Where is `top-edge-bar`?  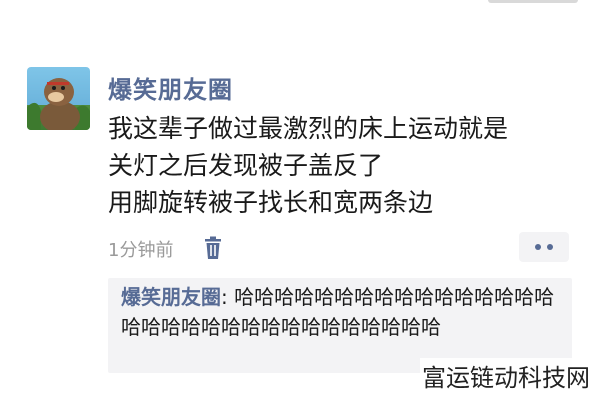 top-edge-bar is located at coordinates (533, 1).